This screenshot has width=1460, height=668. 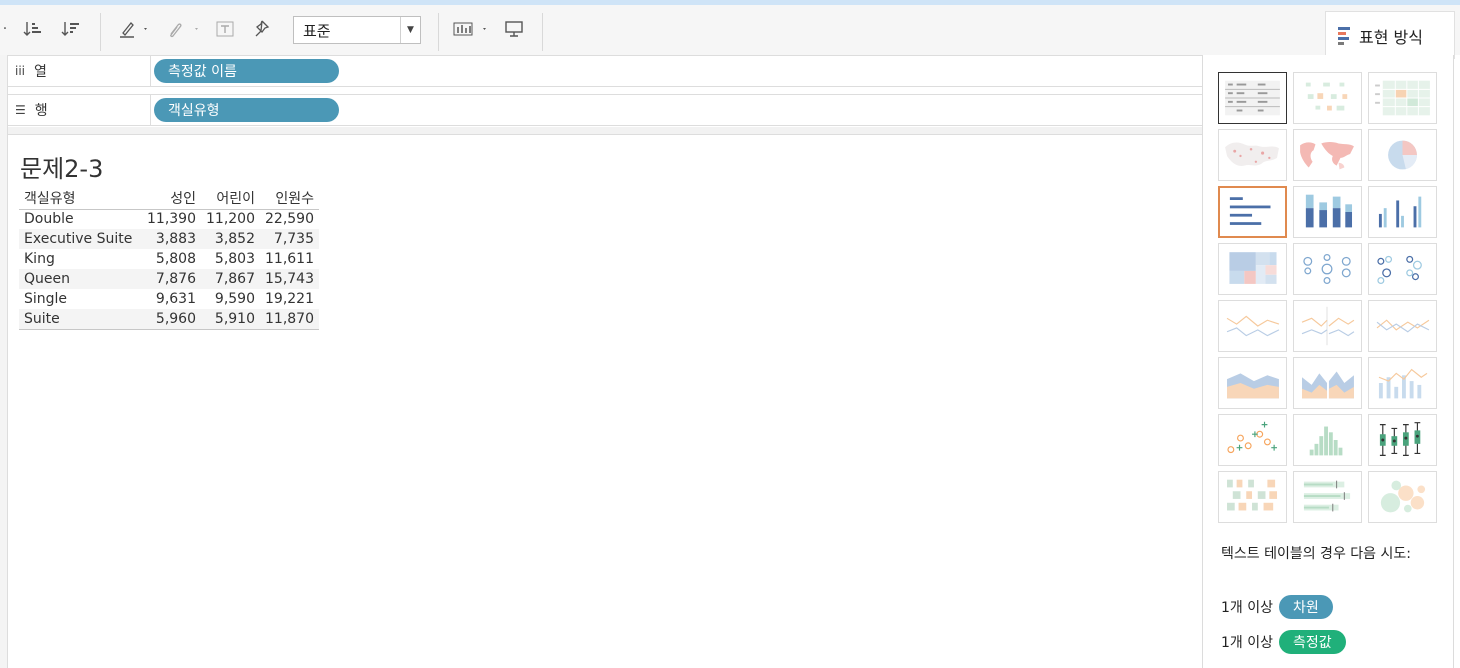 I want to click on toolbar: · 표준 ▼ 표현 방식, so click(x=730, y=32).